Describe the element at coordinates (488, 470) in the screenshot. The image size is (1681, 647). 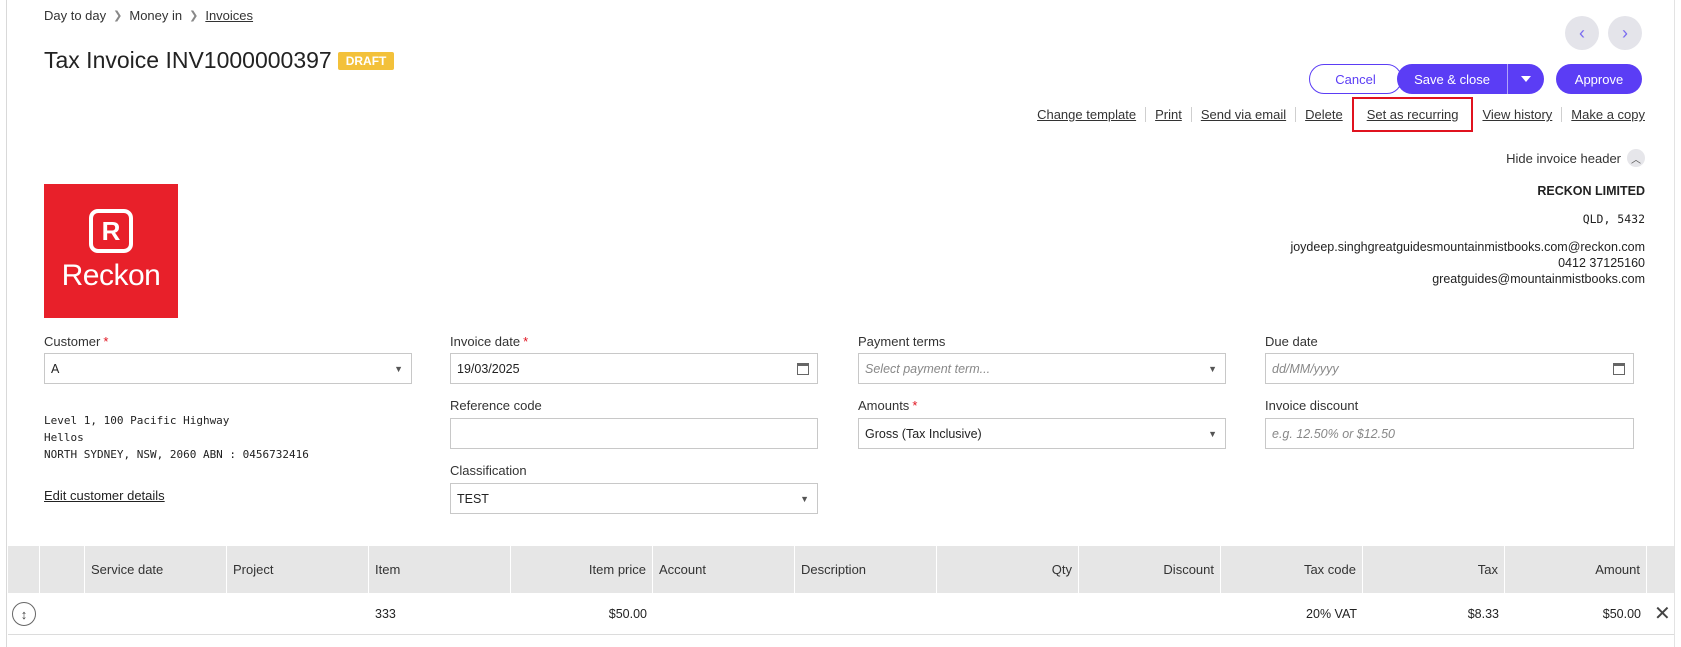
I see `classification-label: Classification` at that location.